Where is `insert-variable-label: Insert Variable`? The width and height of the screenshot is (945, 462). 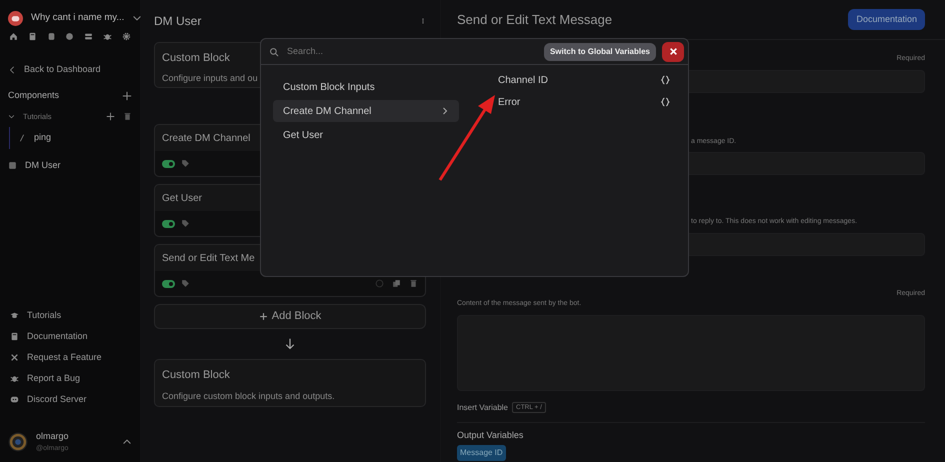 insert-variable-label: Insert Variable is located at coordinates (482, 408).